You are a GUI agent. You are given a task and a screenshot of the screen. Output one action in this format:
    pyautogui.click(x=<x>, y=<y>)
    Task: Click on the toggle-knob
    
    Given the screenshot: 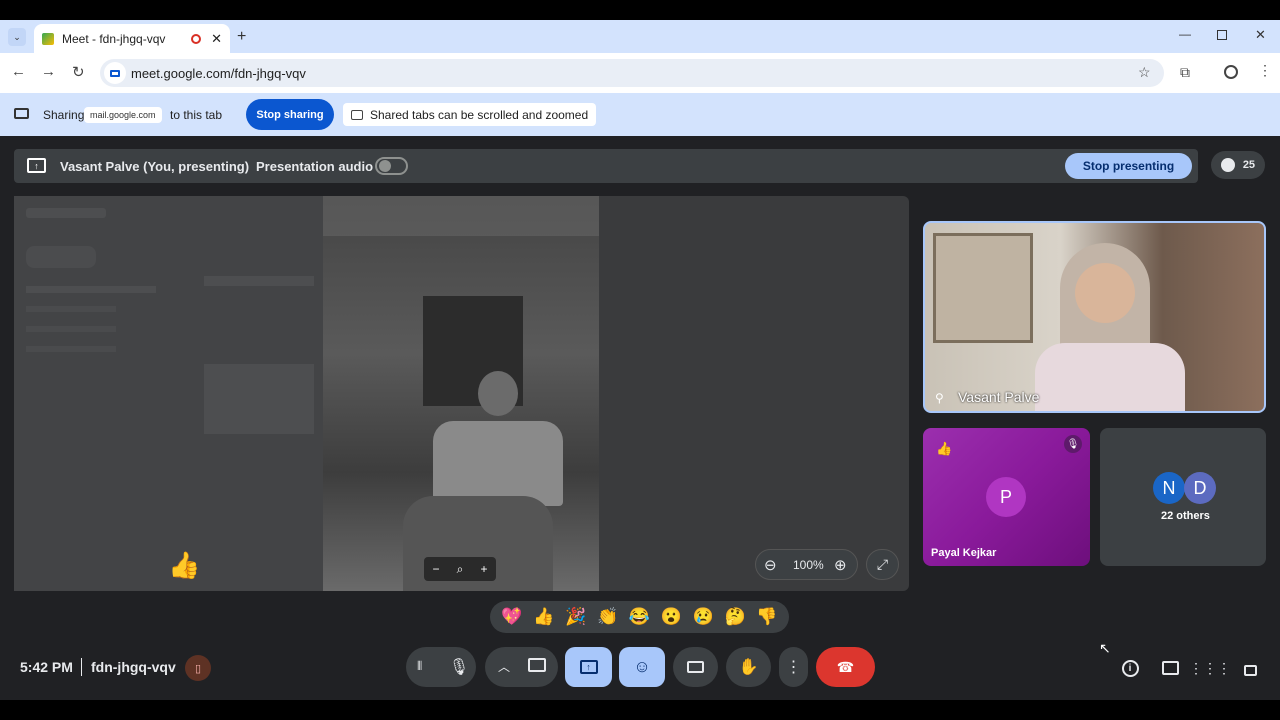 What is the action you would take?
    pyautogui.click(x=385, y=166)
    